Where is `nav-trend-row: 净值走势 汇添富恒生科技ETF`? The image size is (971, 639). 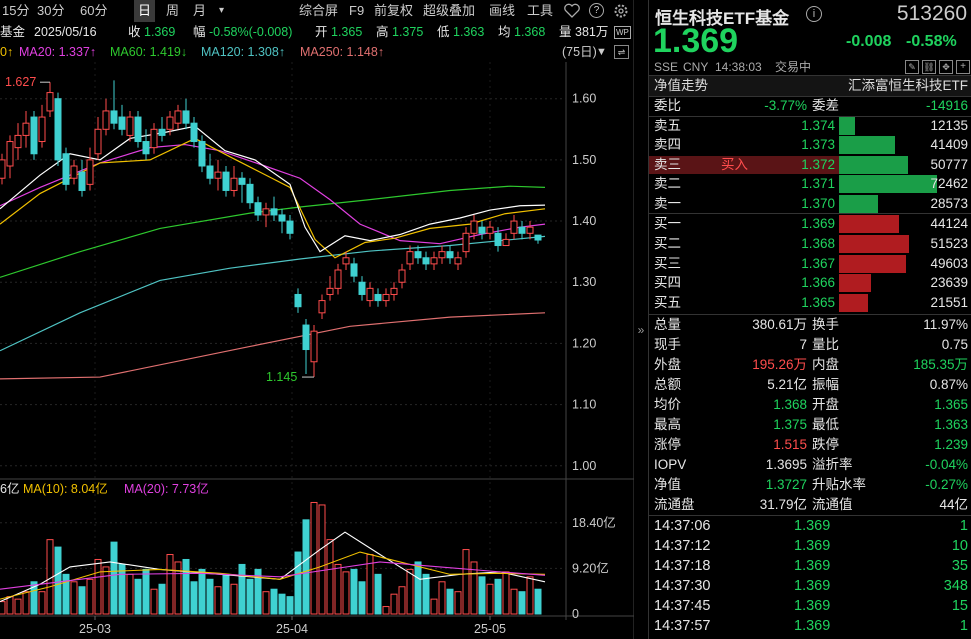
nav-trend-row: 净值走势 汇添富恒生科技ETF is located at coordinates (810, 86).